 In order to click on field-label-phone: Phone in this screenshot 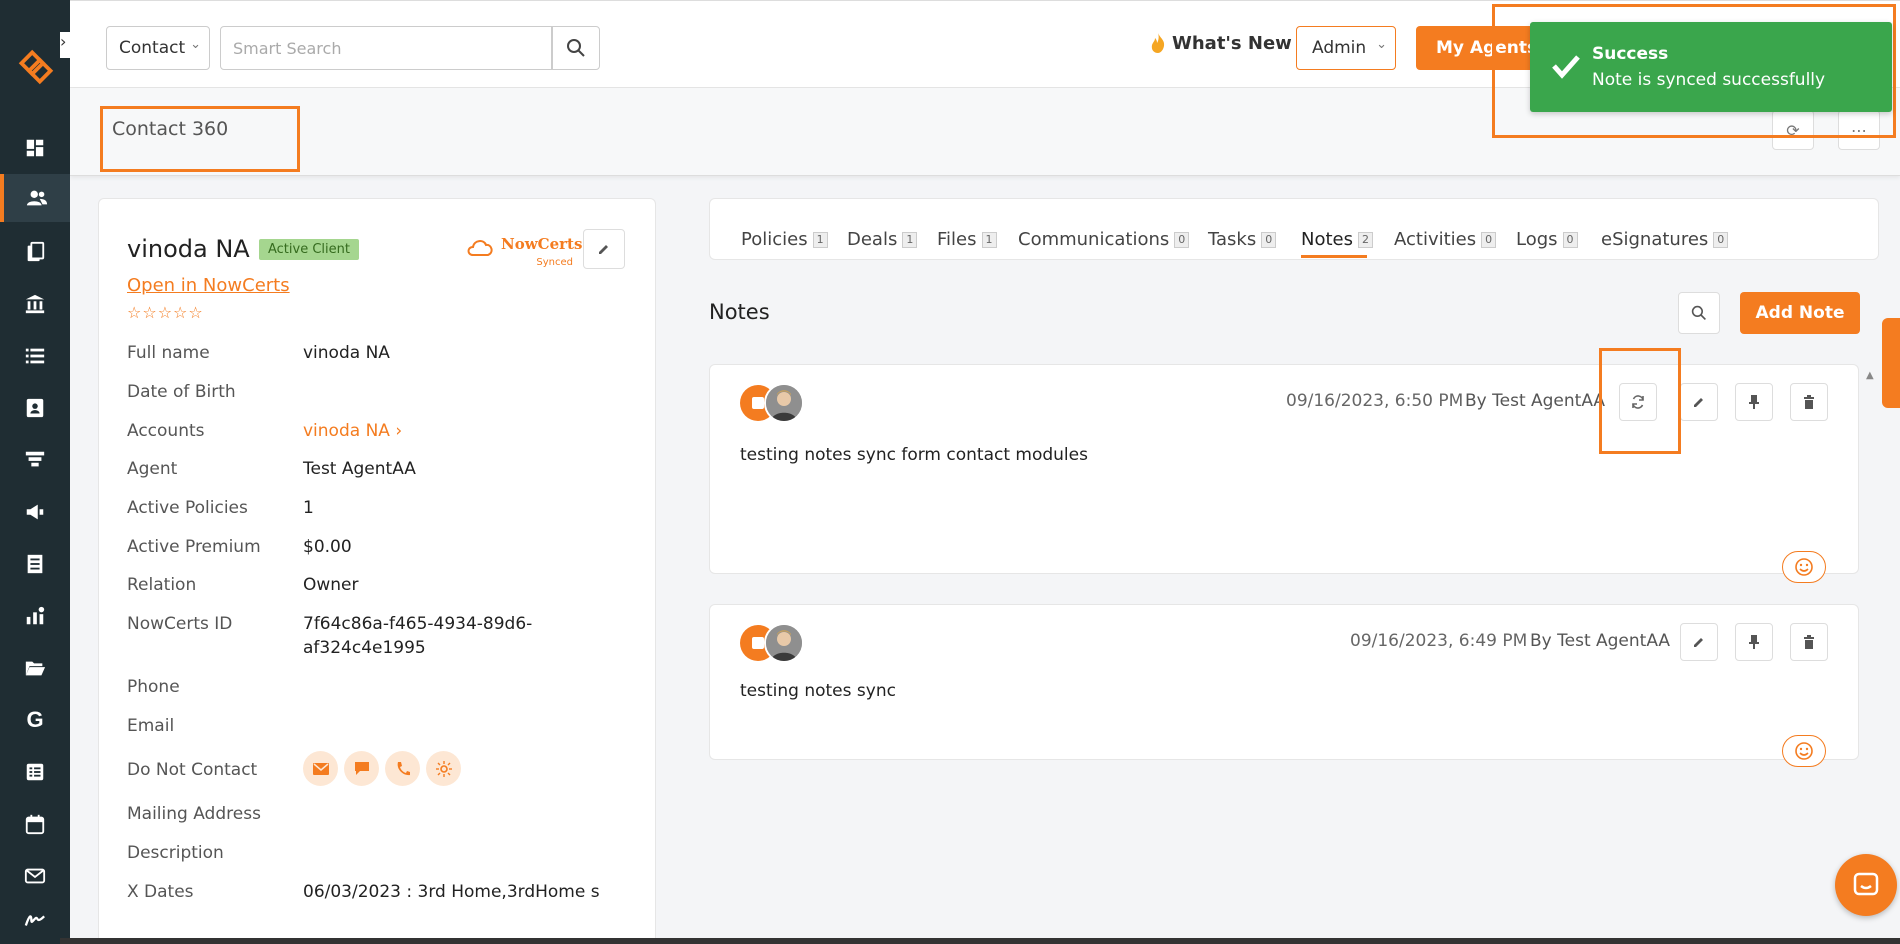, I will do `click(153, 687)`.